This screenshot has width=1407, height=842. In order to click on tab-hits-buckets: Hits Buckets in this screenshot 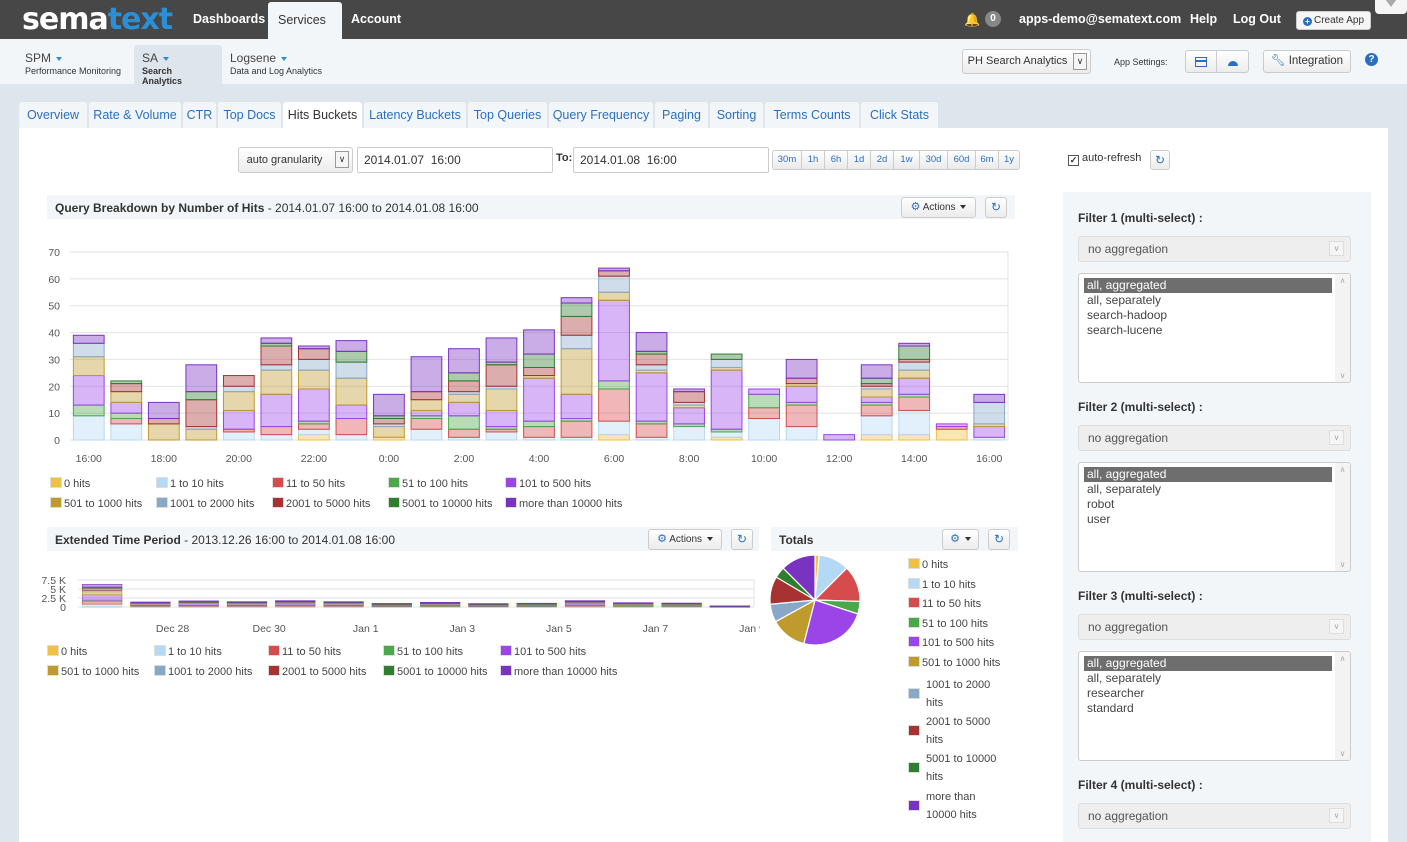, I will do `click(322, 115)`.